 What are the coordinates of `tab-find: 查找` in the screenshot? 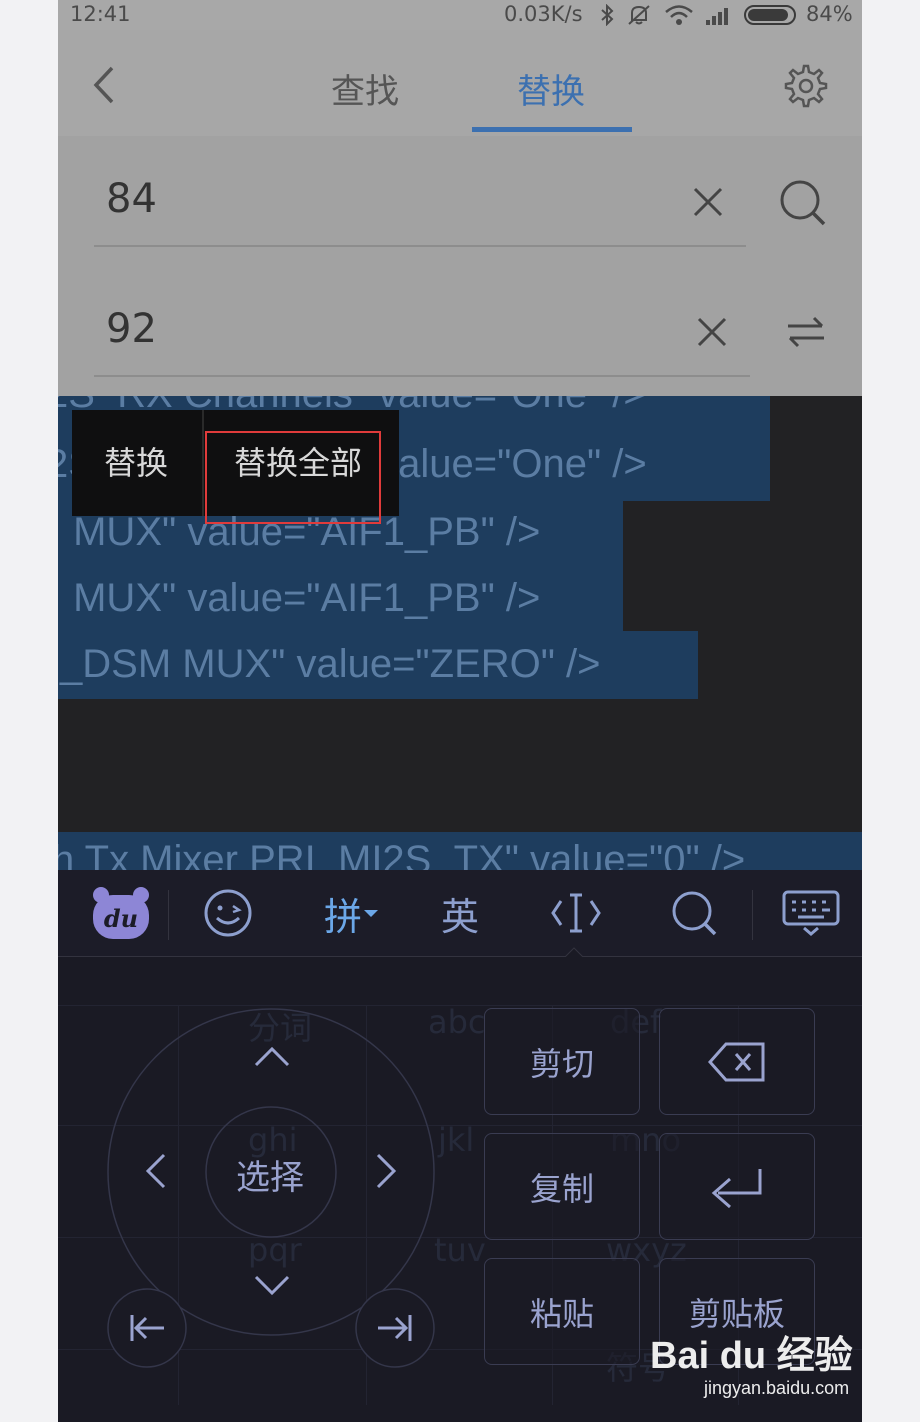 It's located at (365, 88).